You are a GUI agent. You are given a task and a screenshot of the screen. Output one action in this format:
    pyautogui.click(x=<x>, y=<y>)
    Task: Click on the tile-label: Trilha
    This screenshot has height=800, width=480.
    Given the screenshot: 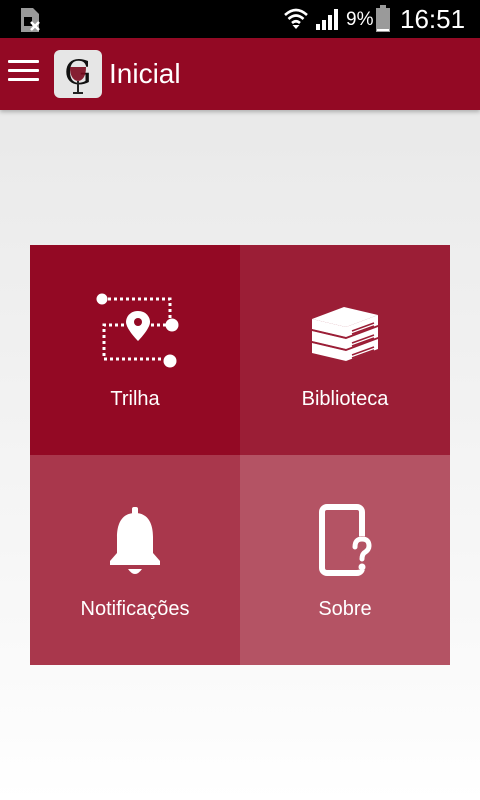 What is the action you would take?
    pyautogui.click(x=135, y=399)
    